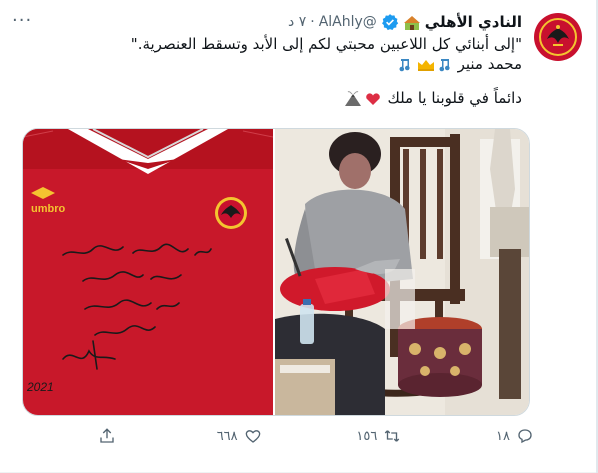  What do you see at coordinates (22, 20) in the screenshot?
I see `more-icon: ···` at bounding box center [22, 20].